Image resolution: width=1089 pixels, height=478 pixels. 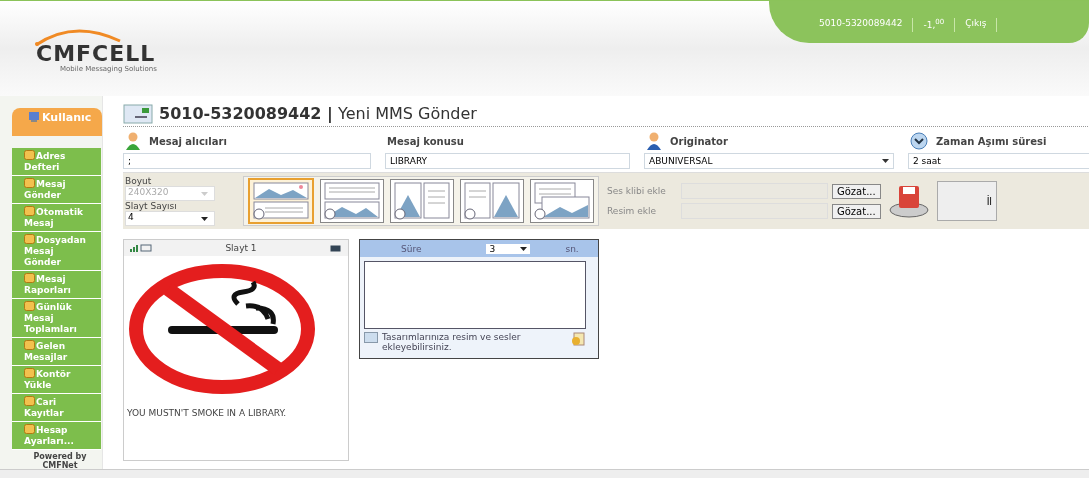 I want to click on sidebar-title: Kullanıc, so click(x=57, y=122).